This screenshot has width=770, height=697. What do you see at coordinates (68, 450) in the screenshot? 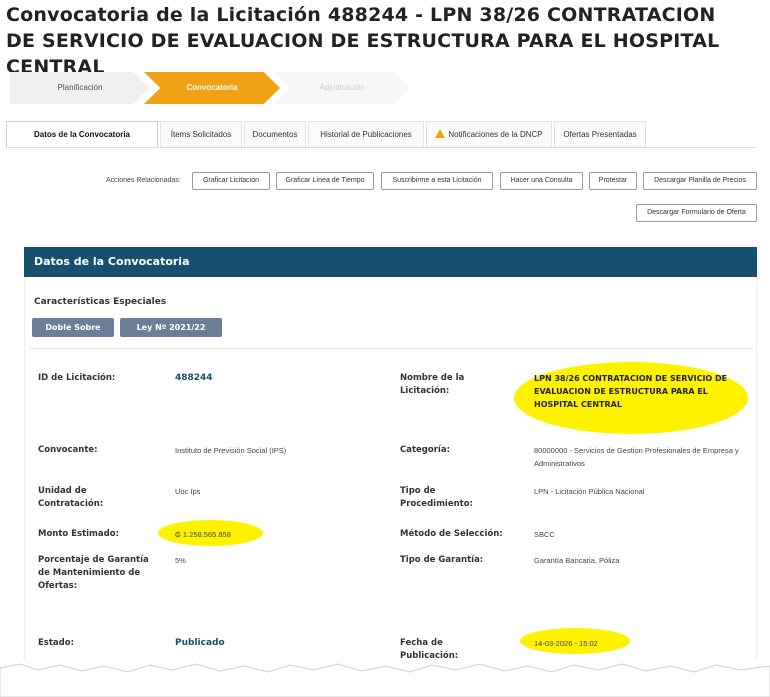
I see `convocante-label: Convocante:` at bounding box center [68, 450].